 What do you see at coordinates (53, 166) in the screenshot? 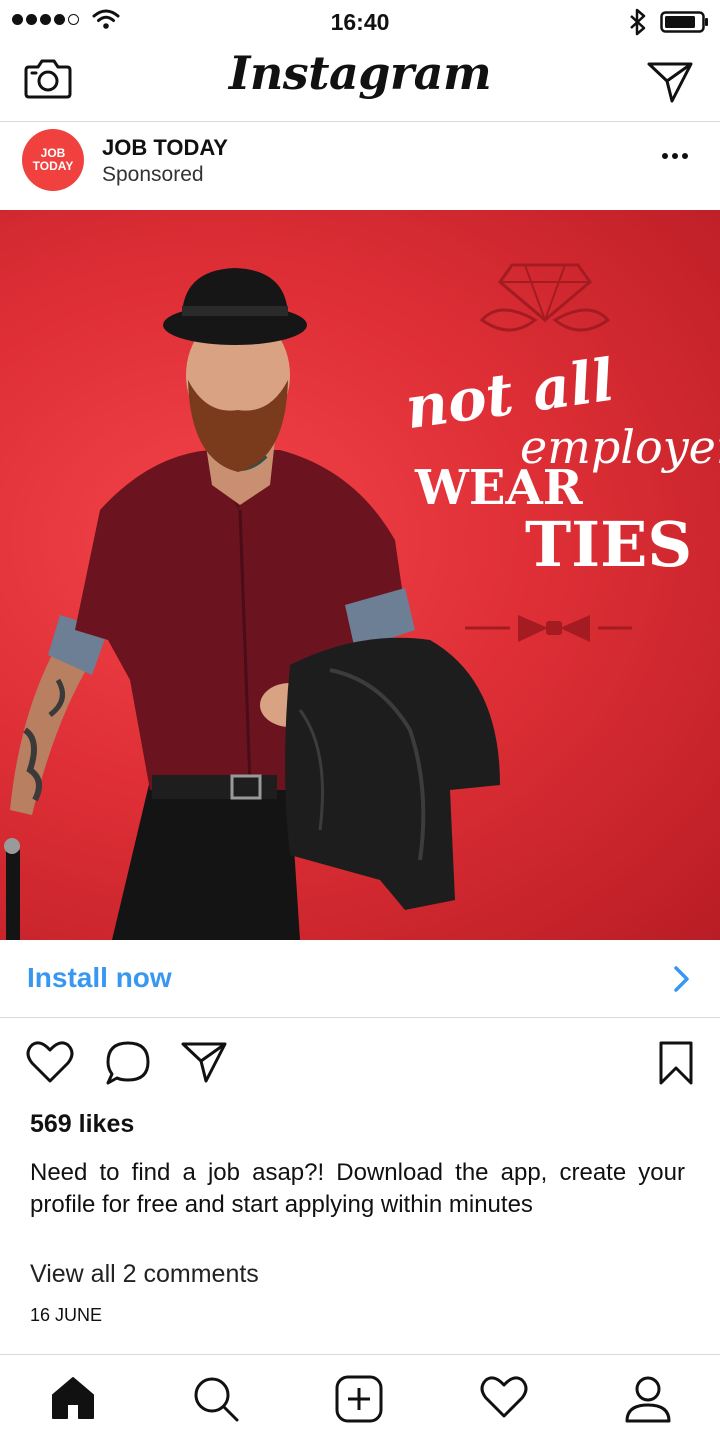
I see `avatar-text-line2: TODAY` at bounding box center [53, 166].